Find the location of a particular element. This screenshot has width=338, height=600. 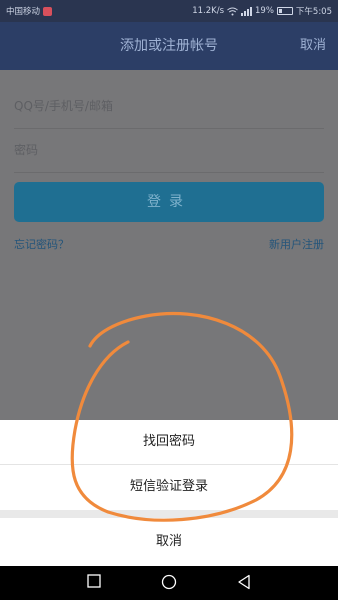

app-header: 添加或注册帐号 取消 is located at coordinates (169, 46).